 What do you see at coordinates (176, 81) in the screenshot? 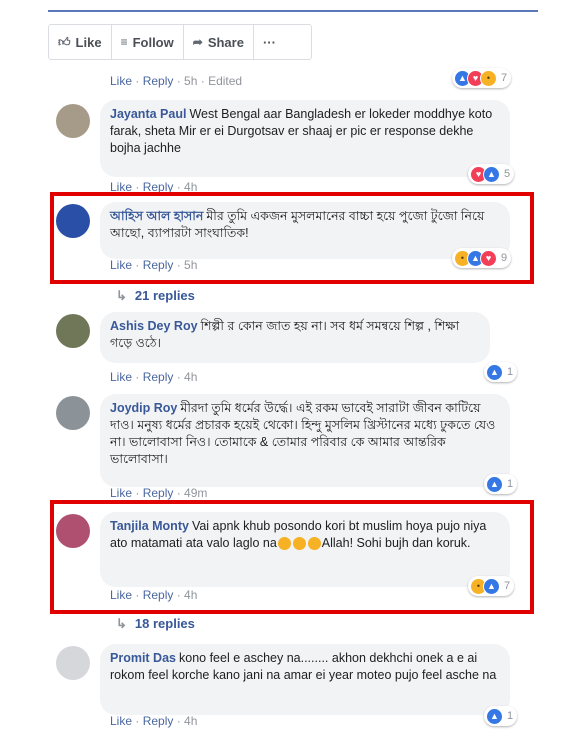
I see `comment-meta: Like · Reply · 5h · Edited` at bounding box center [176, 81].